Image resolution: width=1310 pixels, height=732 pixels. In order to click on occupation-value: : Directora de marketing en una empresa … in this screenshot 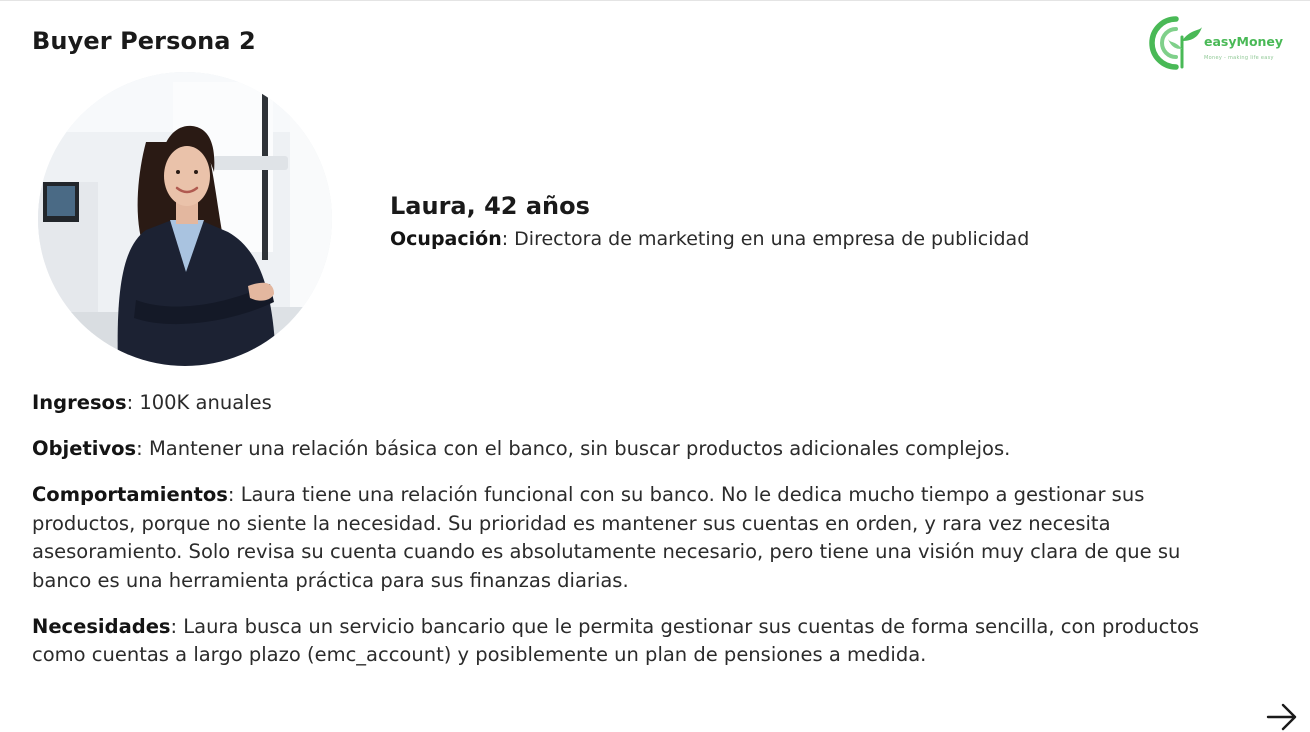, I will do `click(765, 239)`.